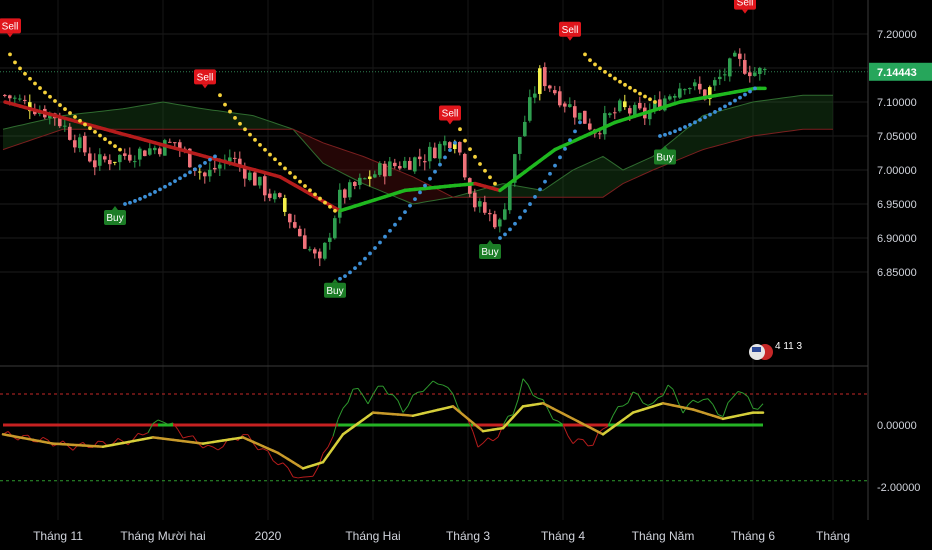  What do you see at coordinates (756, 349) in the screenshot?
I see `flag-icon` at bounding box center [756, 349].